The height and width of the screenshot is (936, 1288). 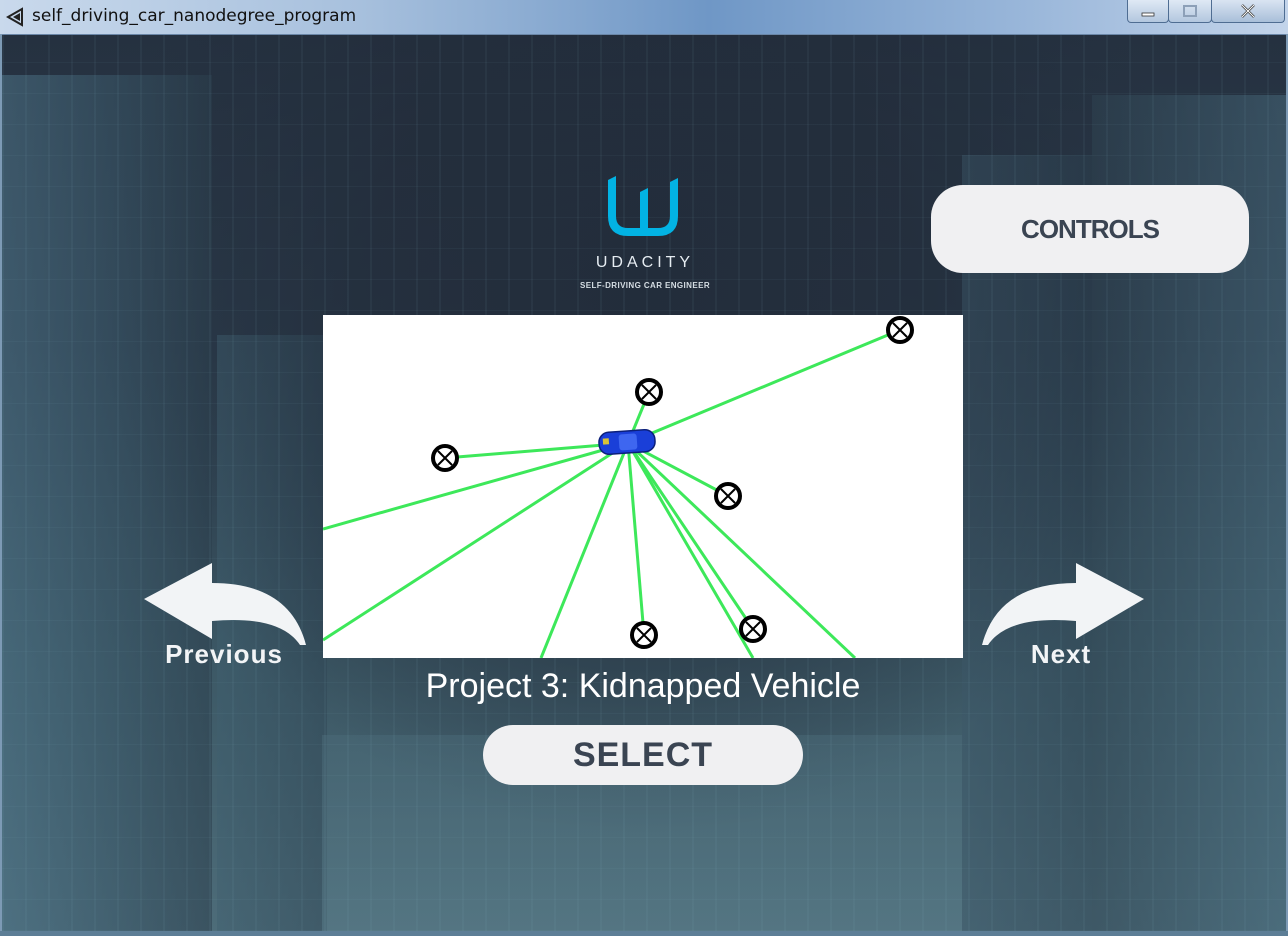 What do you see at coordinates (1061, 654) in the screenshot?
I see `next-button-label: Next` at bounding box center [1061, 654].